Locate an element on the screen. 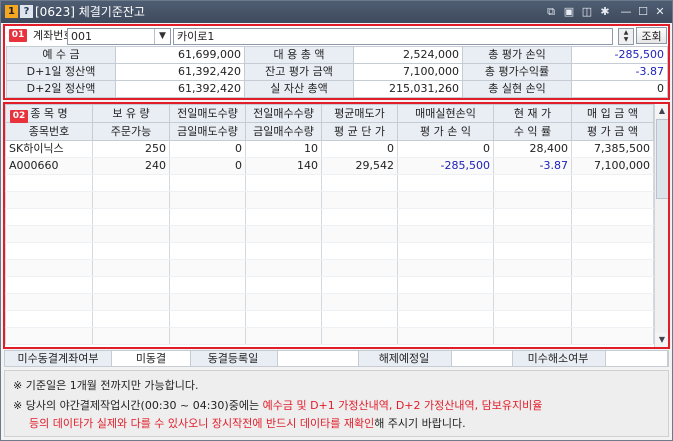 This screenshot has height=441, width=673. col-header: 주문가능 is located at coordinates (131, 131).